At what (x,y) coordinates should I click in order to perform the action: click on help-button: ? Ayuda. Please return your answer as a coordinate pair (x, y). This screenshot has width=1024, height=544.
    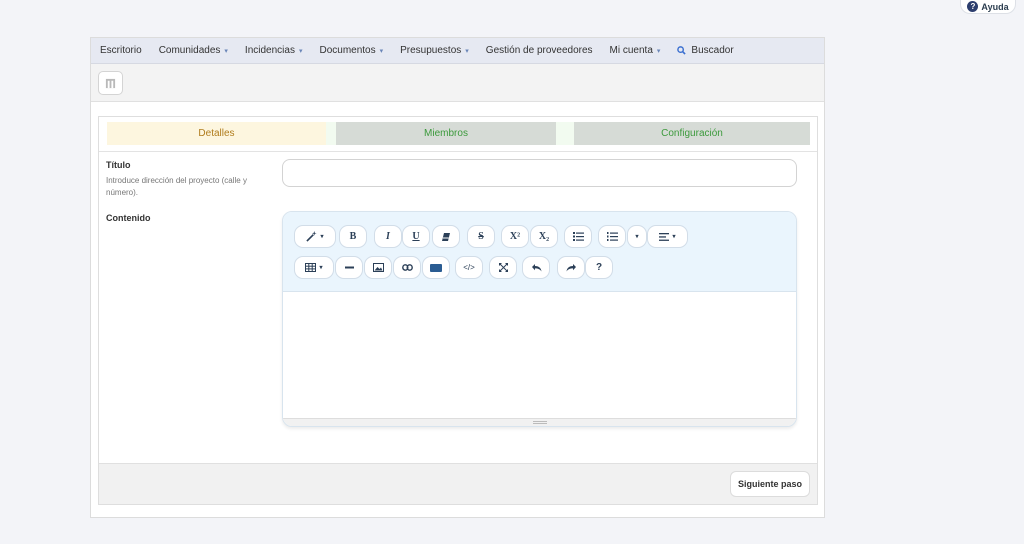
    Looking at the image, I should click on (988, 7).